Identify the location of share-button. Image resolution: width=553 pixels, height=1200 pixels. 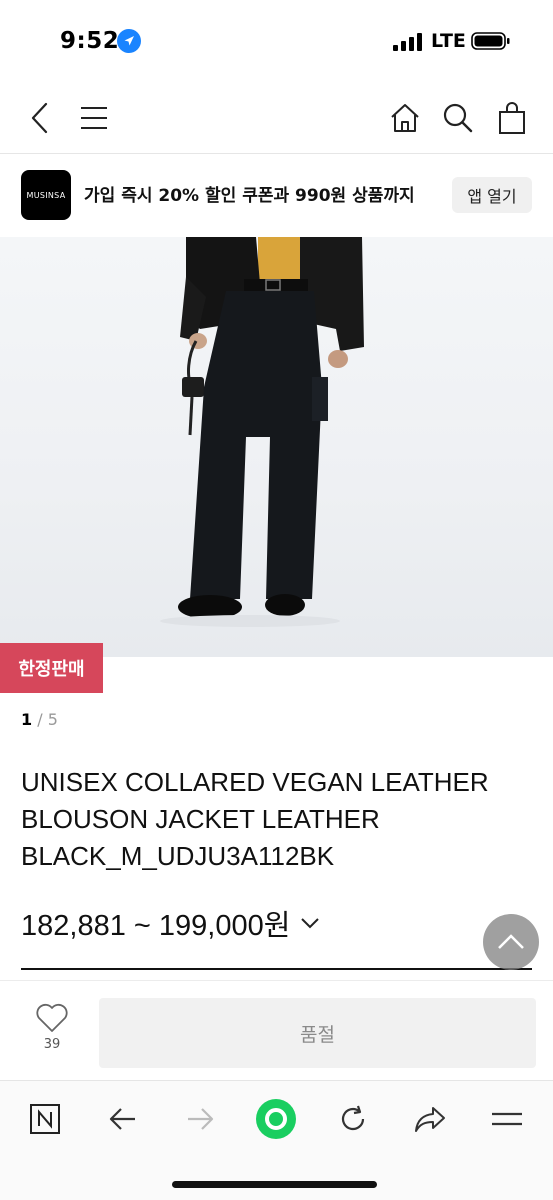
(430, 1119).